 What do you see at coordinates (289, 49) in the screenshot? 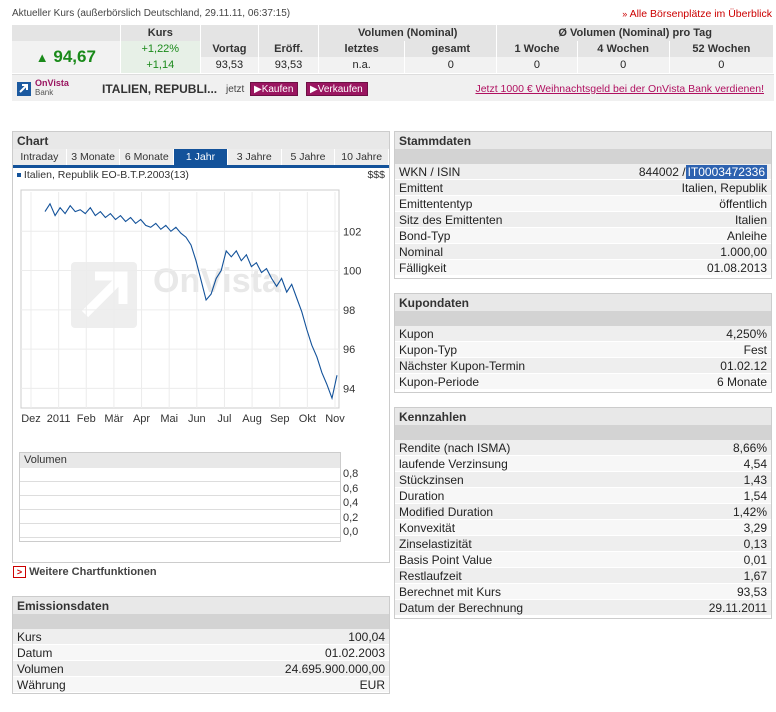
I see `col-eroeff: Eröff.` at bounding box center [289, 49].